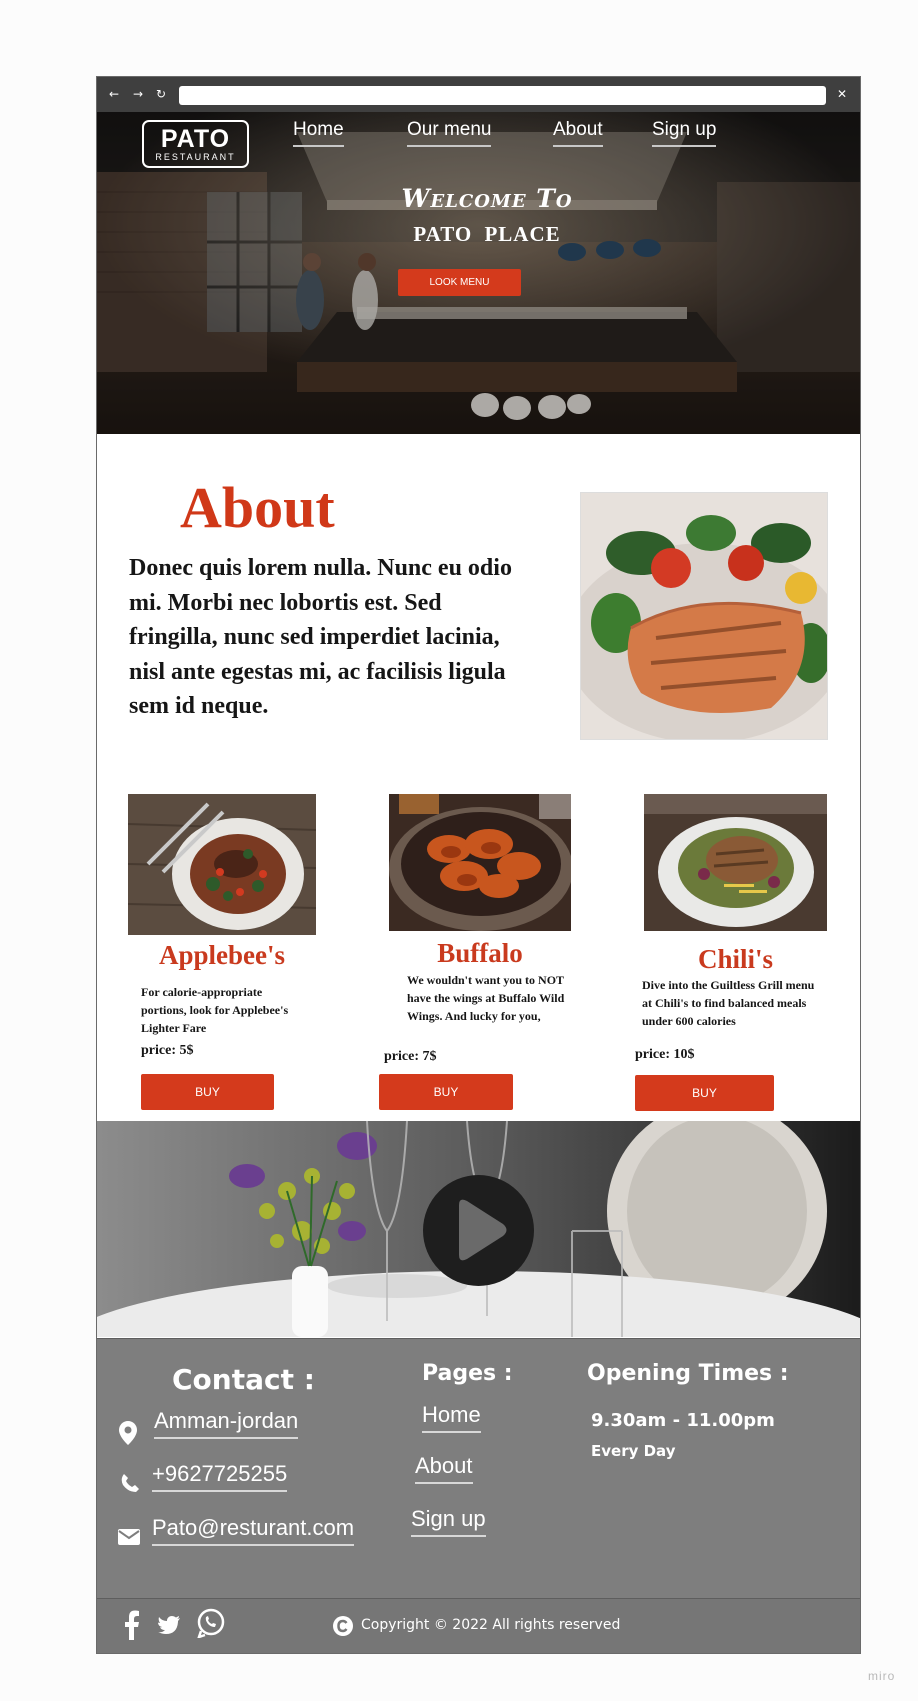 The height and width of the screenshot is (1701, 918). What do you see at coordinates (220, 1476) in the screenshot?
I see `contact-phone: +9627725255` at bounding box center [220, 1476].